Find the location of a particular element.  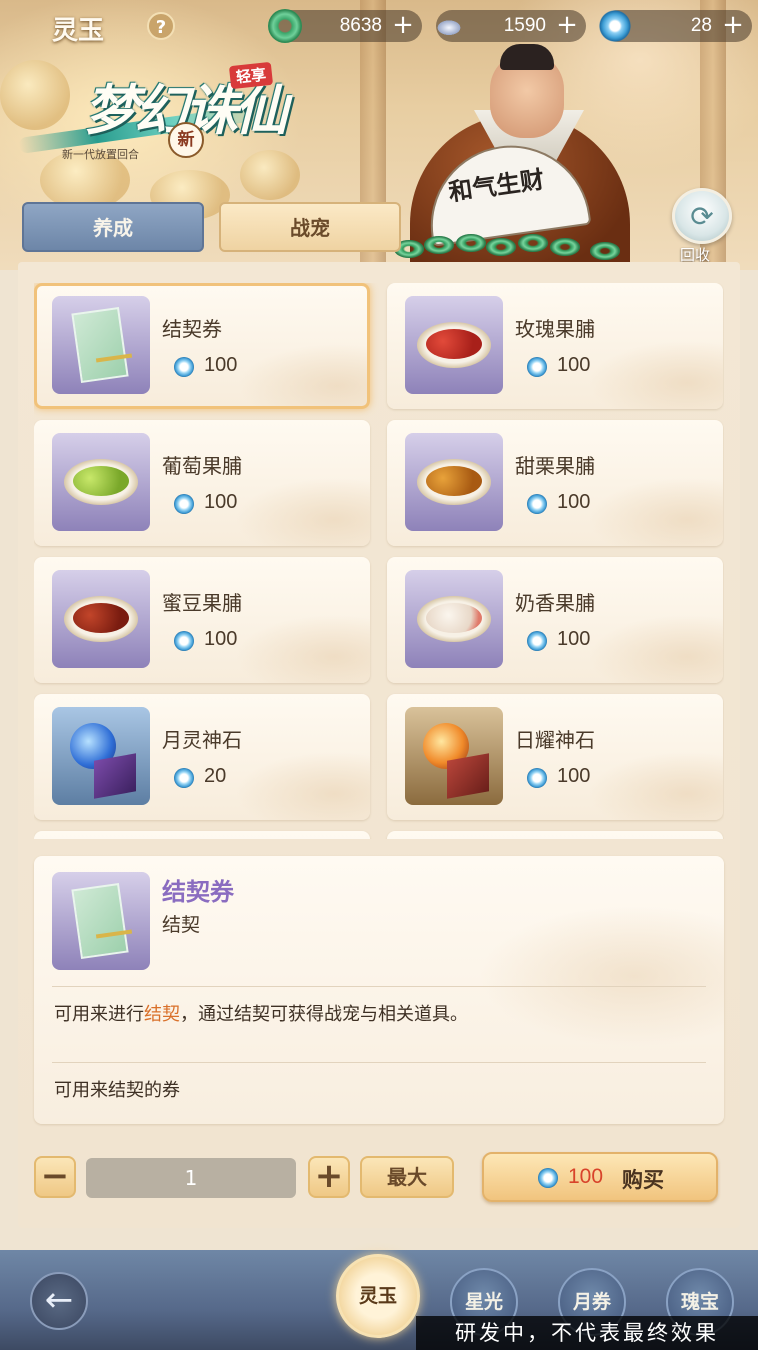

item-card-naixiang: 奶香果脯 100 is located at coordinates (555, 620).